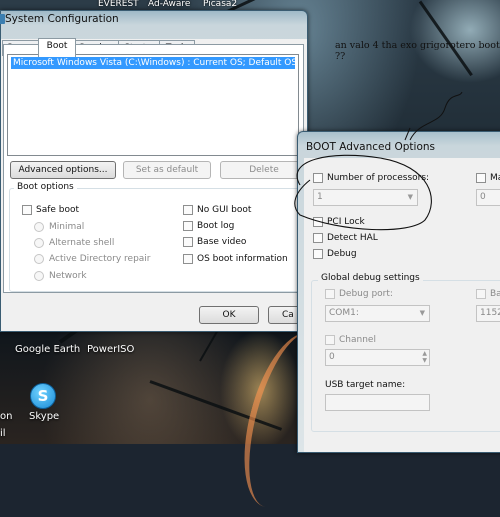 The height and width of the screenshot is (517, 500). Describe the element at coordinates (188, 210) in the screenshot. I see `no-gui-boot-checkbox` at that location.